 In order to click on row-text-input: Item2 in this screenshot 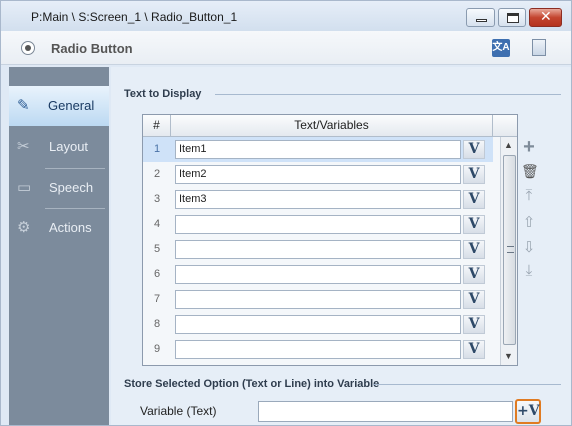, I will do `click(318, 174)`.